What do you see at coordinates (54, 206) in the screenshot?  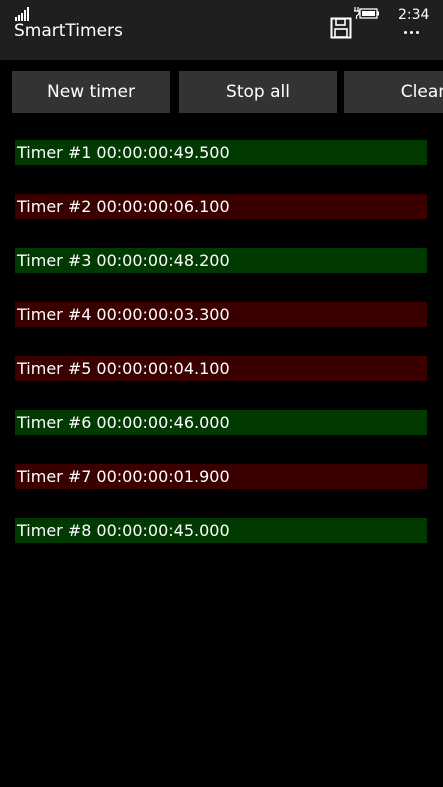 I see `timer-name: Timer #2` at bounding box center [54, 206].